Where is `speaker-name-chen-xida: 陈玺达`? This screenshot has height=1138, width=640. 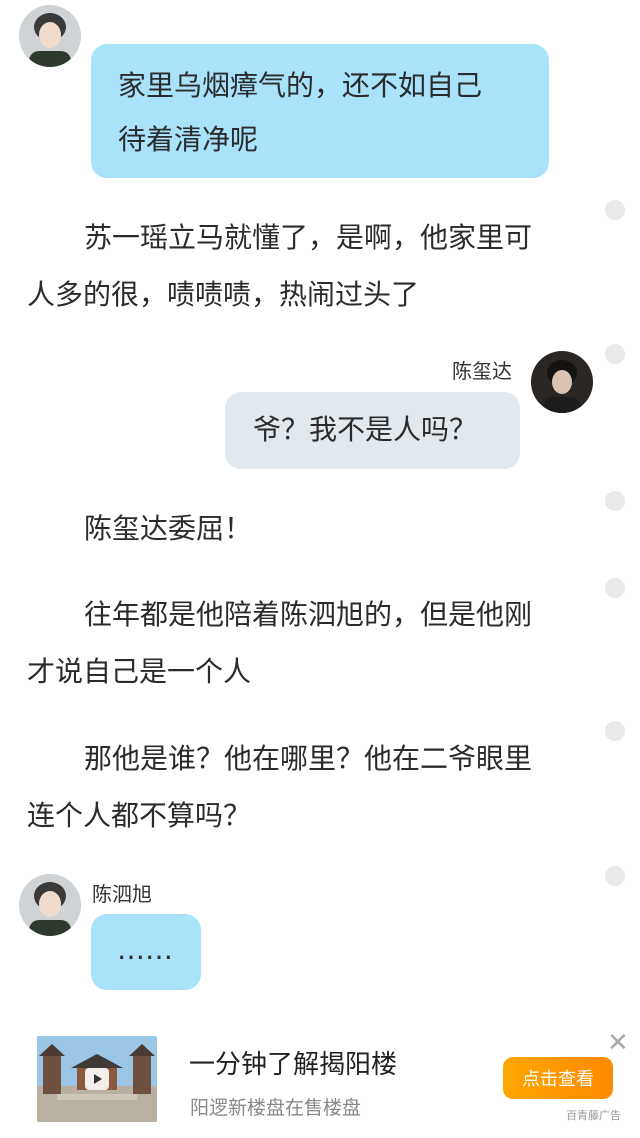
speaker-name-chen-xida: 陈玺达 is located at coordinates (482, 371).